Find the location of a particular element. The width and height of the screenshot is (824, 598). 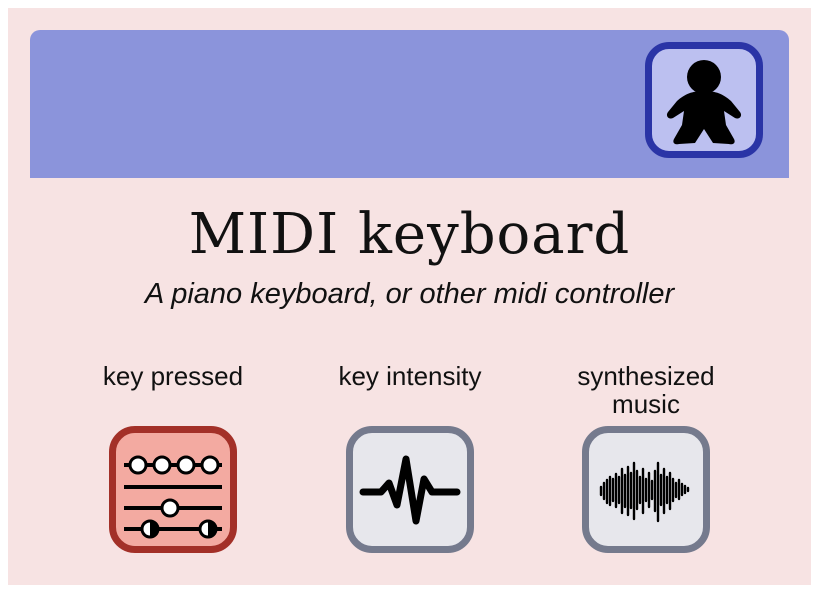

sliders-icon is located at coordinates (173, 497).